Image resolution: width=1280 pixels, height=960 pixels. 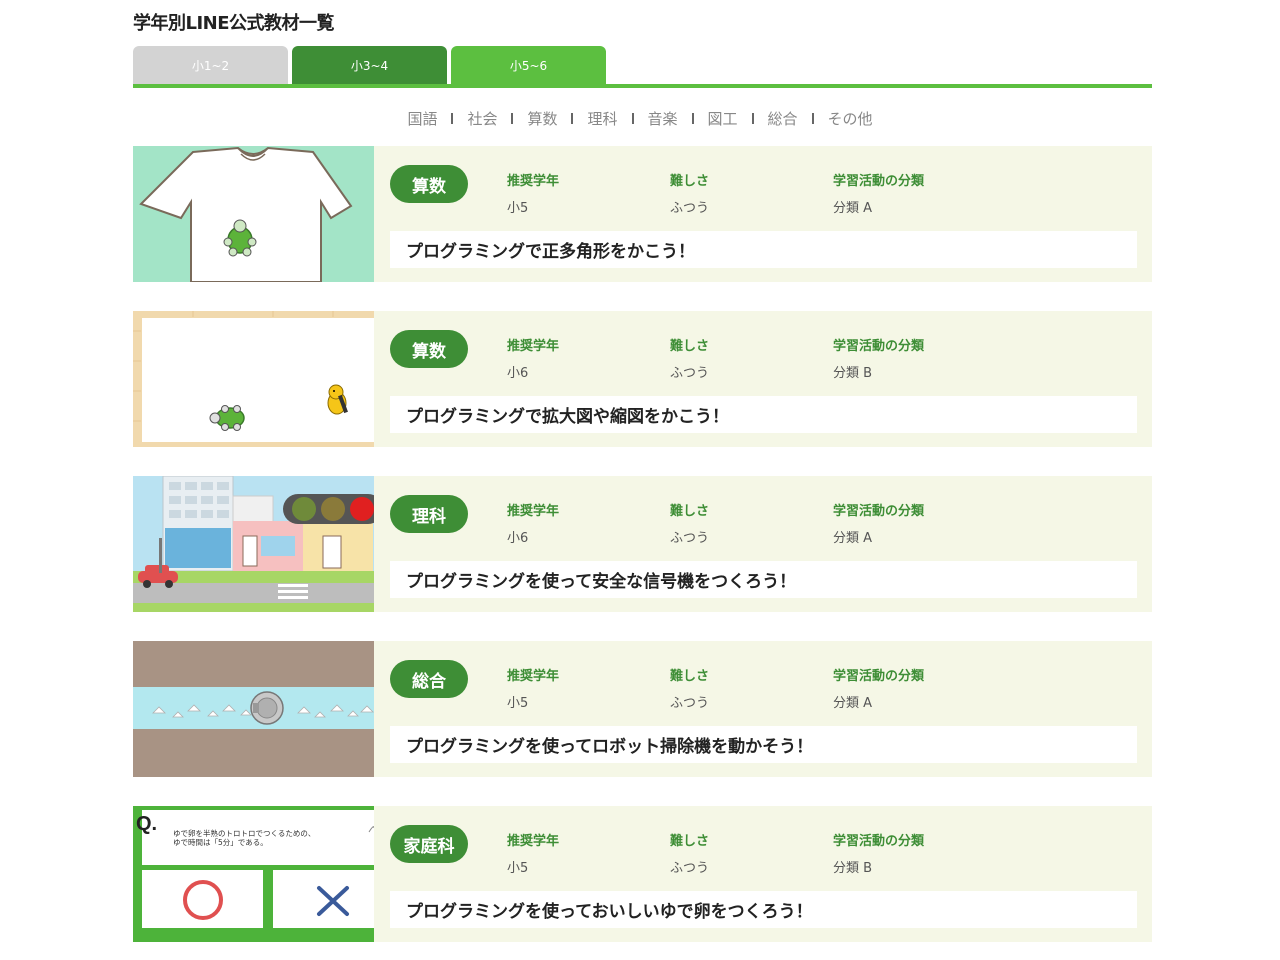 What do you see at coordinates (663, 118) in the screenshot?
I see `subject-link-music: 音楽` at bounding box center [663, 118].